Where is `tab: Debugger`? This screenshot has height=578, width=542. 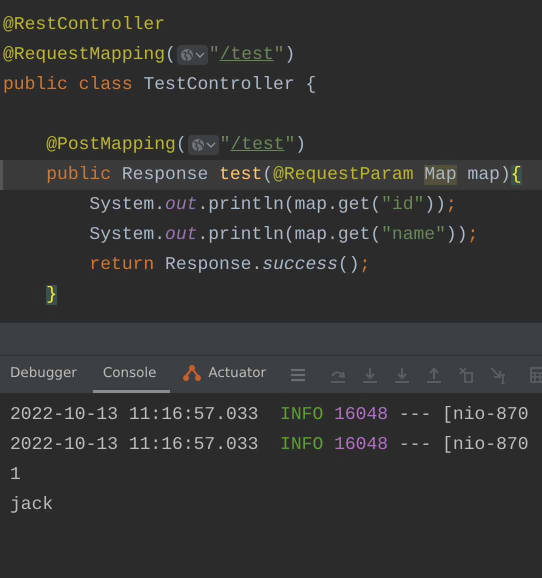
tab: Debugger is located at coordinates (45, 374).